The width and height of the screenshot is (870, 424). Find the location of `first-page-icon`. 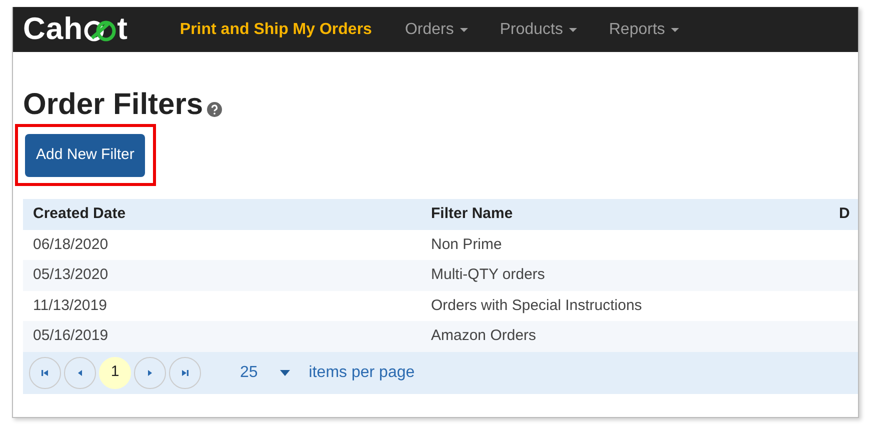

first-page-icon is located at coordinates (45, 373).